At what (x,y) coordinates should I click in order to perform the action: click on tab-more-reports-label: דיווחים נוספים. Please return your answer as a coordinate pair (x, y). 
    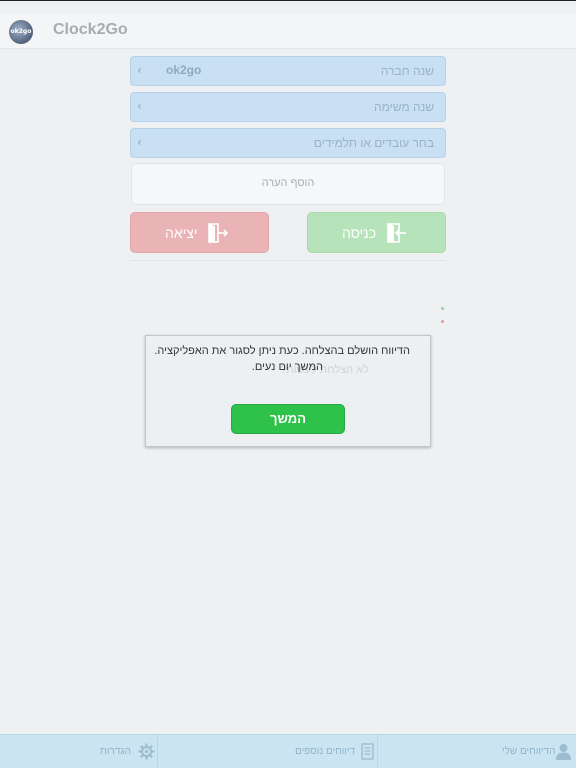
    Looking at the image, I should click on (325, 751).